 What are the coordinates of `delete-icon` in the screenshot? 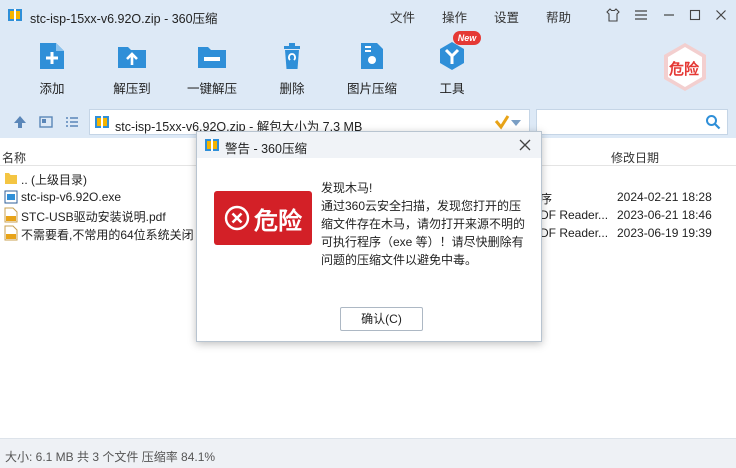 It's located at (292, 56).